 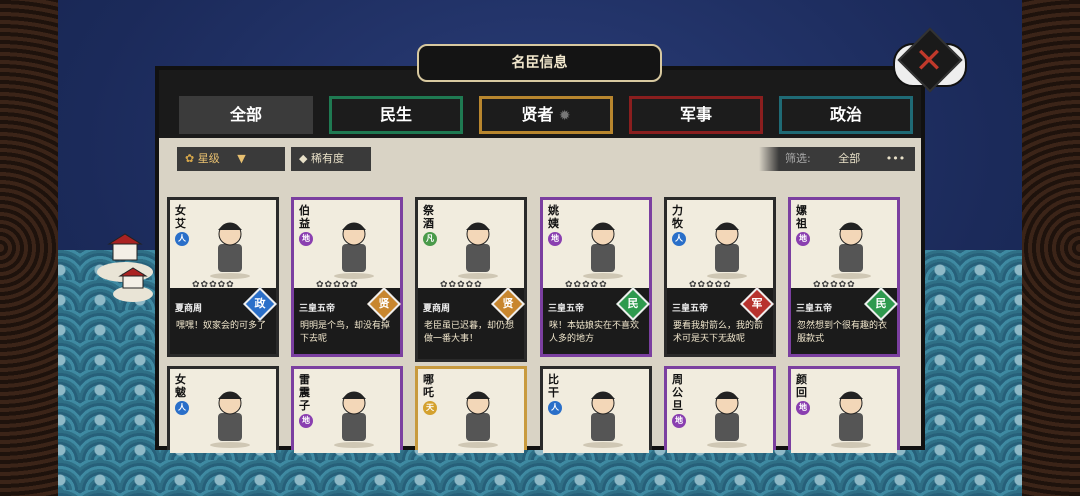 I want to click on card-portrait-area: 雷震子地, so click(x=347, y=411).